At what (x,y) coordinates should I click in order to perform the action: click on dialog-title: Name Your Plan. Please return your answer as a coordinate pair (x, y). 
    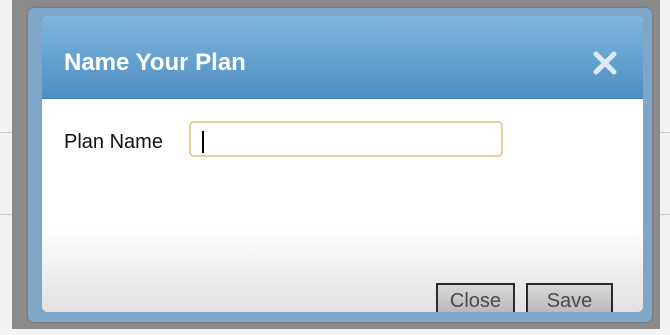
    Looking at the image, I should click on (155, 62).